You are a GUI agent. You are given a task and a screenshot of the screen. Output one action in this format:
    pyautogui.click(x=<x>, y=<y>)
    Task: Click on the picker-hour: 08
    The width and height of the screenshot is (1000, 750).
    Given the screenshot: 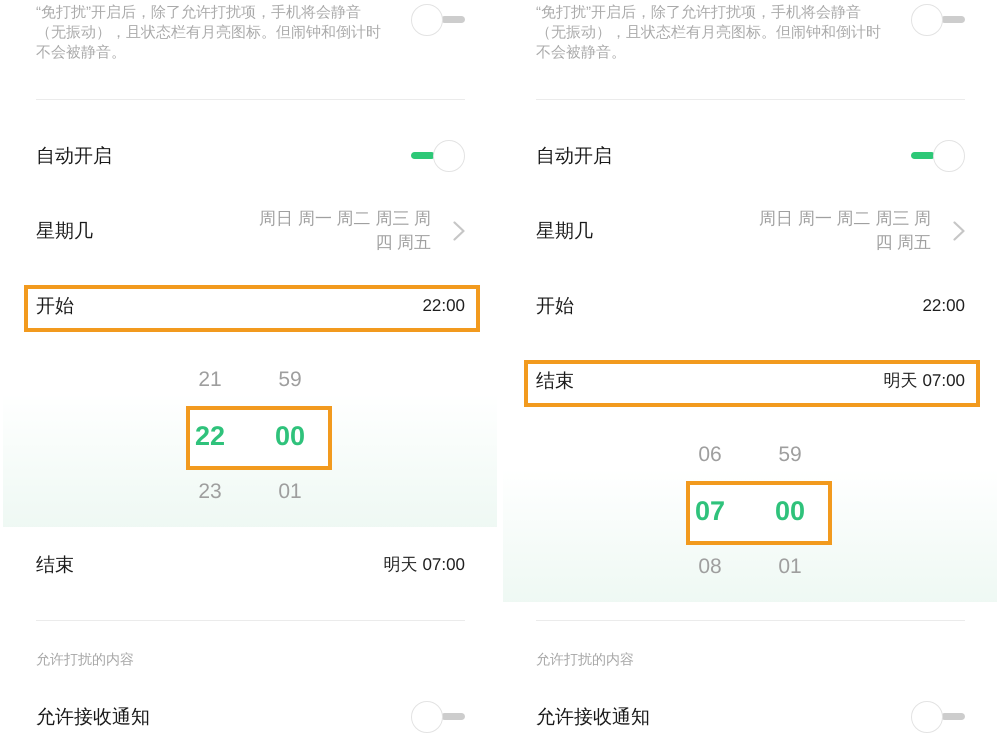 What is the action you would take?
    pyautogui.click(x=710, y=566)
    